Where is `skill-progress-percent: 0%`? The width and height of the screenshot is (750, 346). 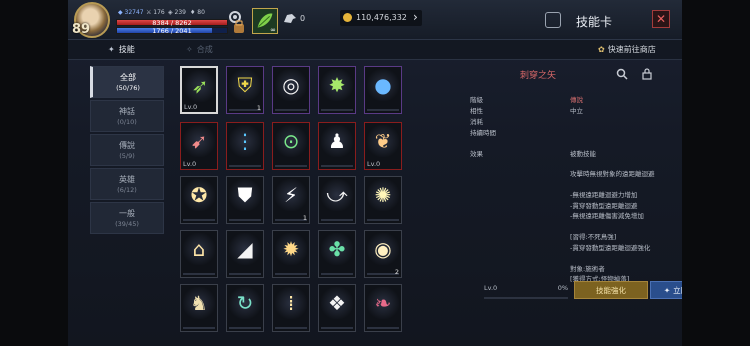 skill-progress-percent: 0% is located at coordinates (562, 288).